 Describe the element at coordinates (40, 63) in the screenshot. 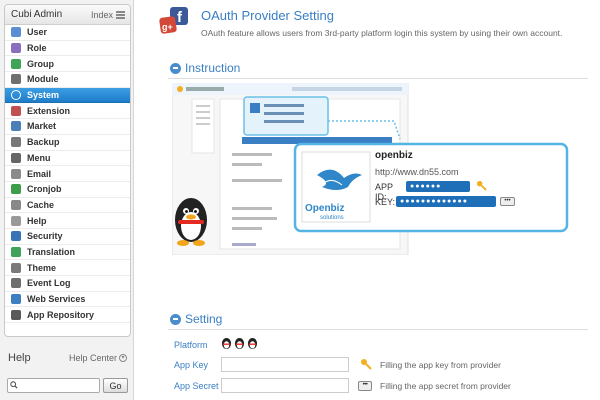

I see `sidebar-item-label: Group` at that location.